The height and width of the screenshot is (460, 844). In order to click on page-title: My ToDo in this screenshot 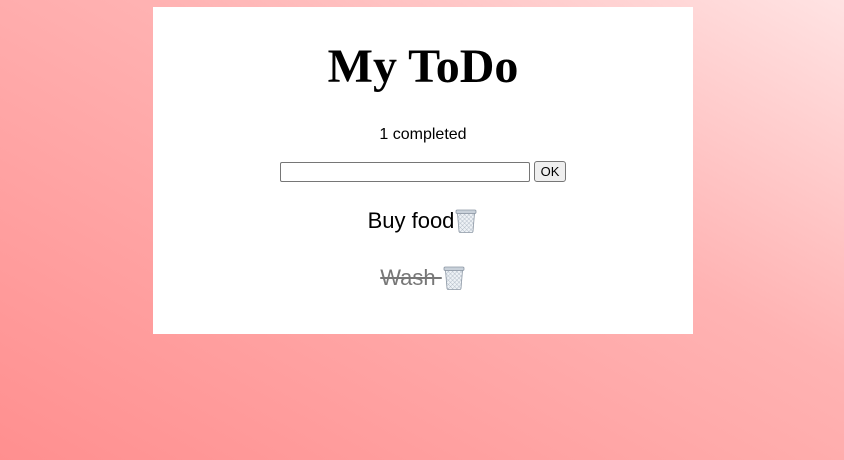, I will do `click(423, 66)`.